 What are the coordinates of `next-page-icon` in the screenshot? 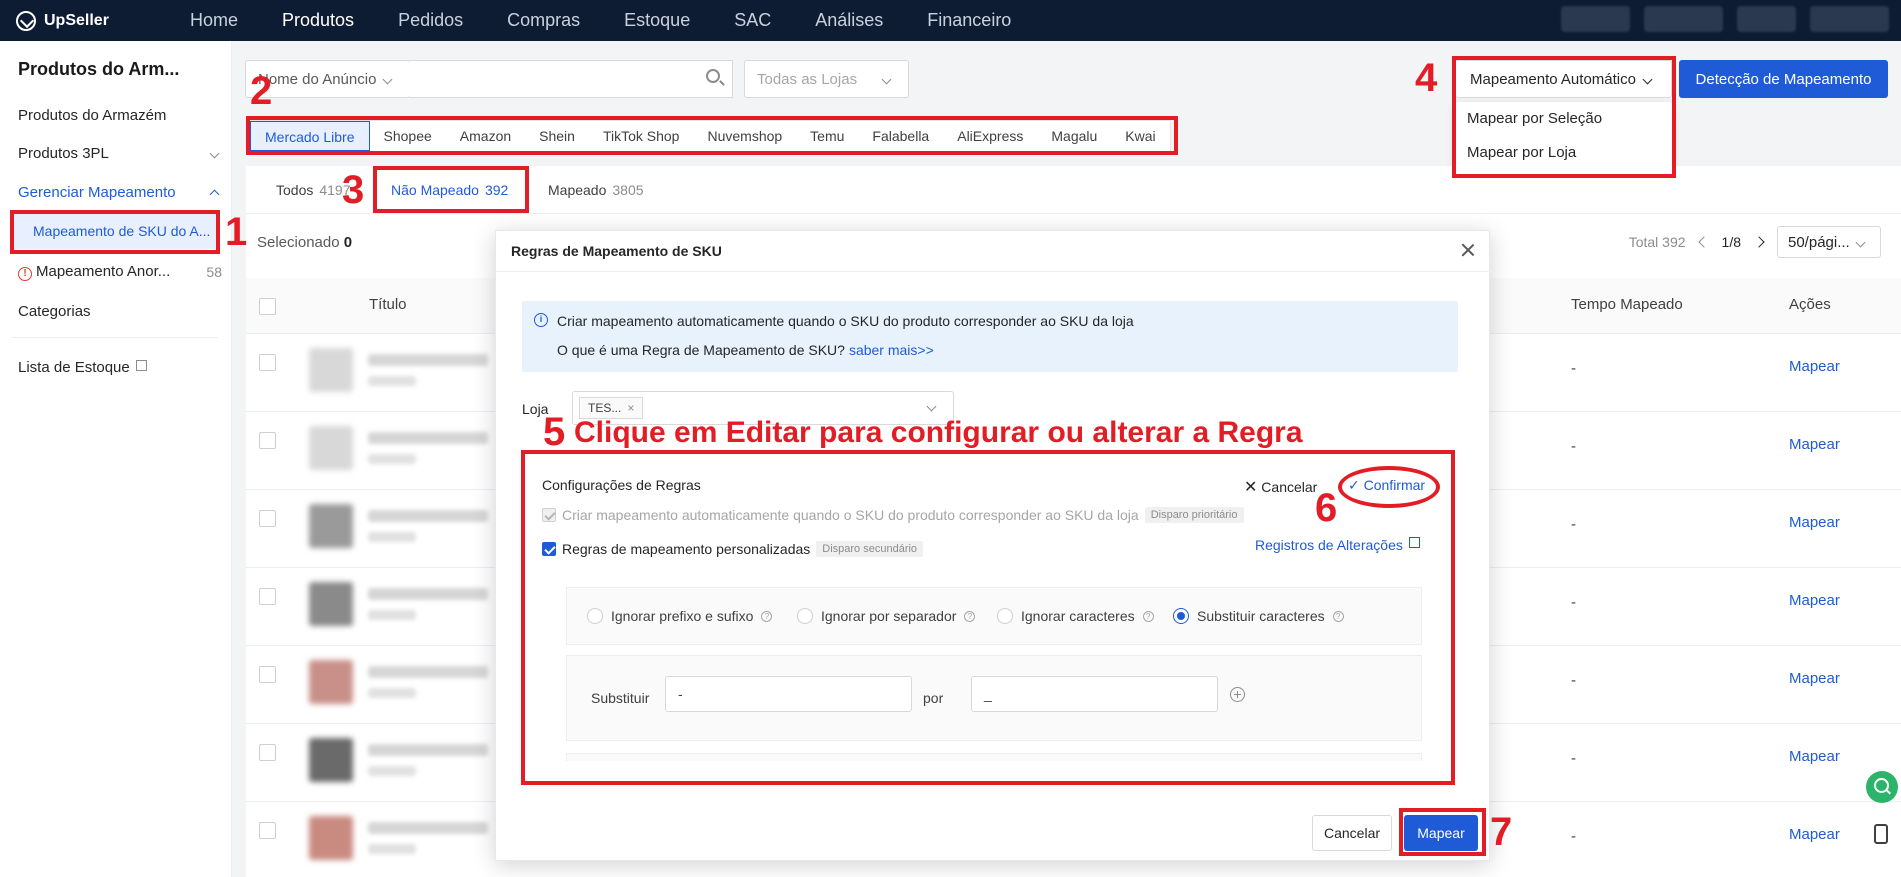 It's located at (1759, 242).